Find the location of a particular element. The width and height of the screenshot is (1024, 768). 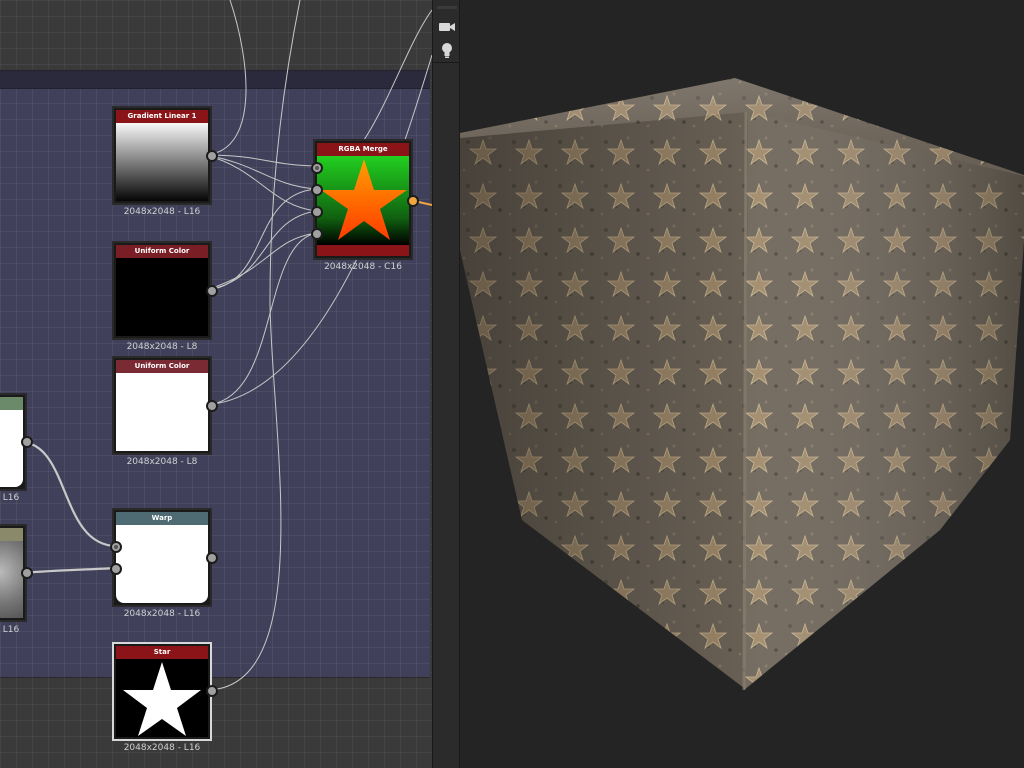

node-uniform-color-black: Uniform Color is located at coordinates (165, 290).